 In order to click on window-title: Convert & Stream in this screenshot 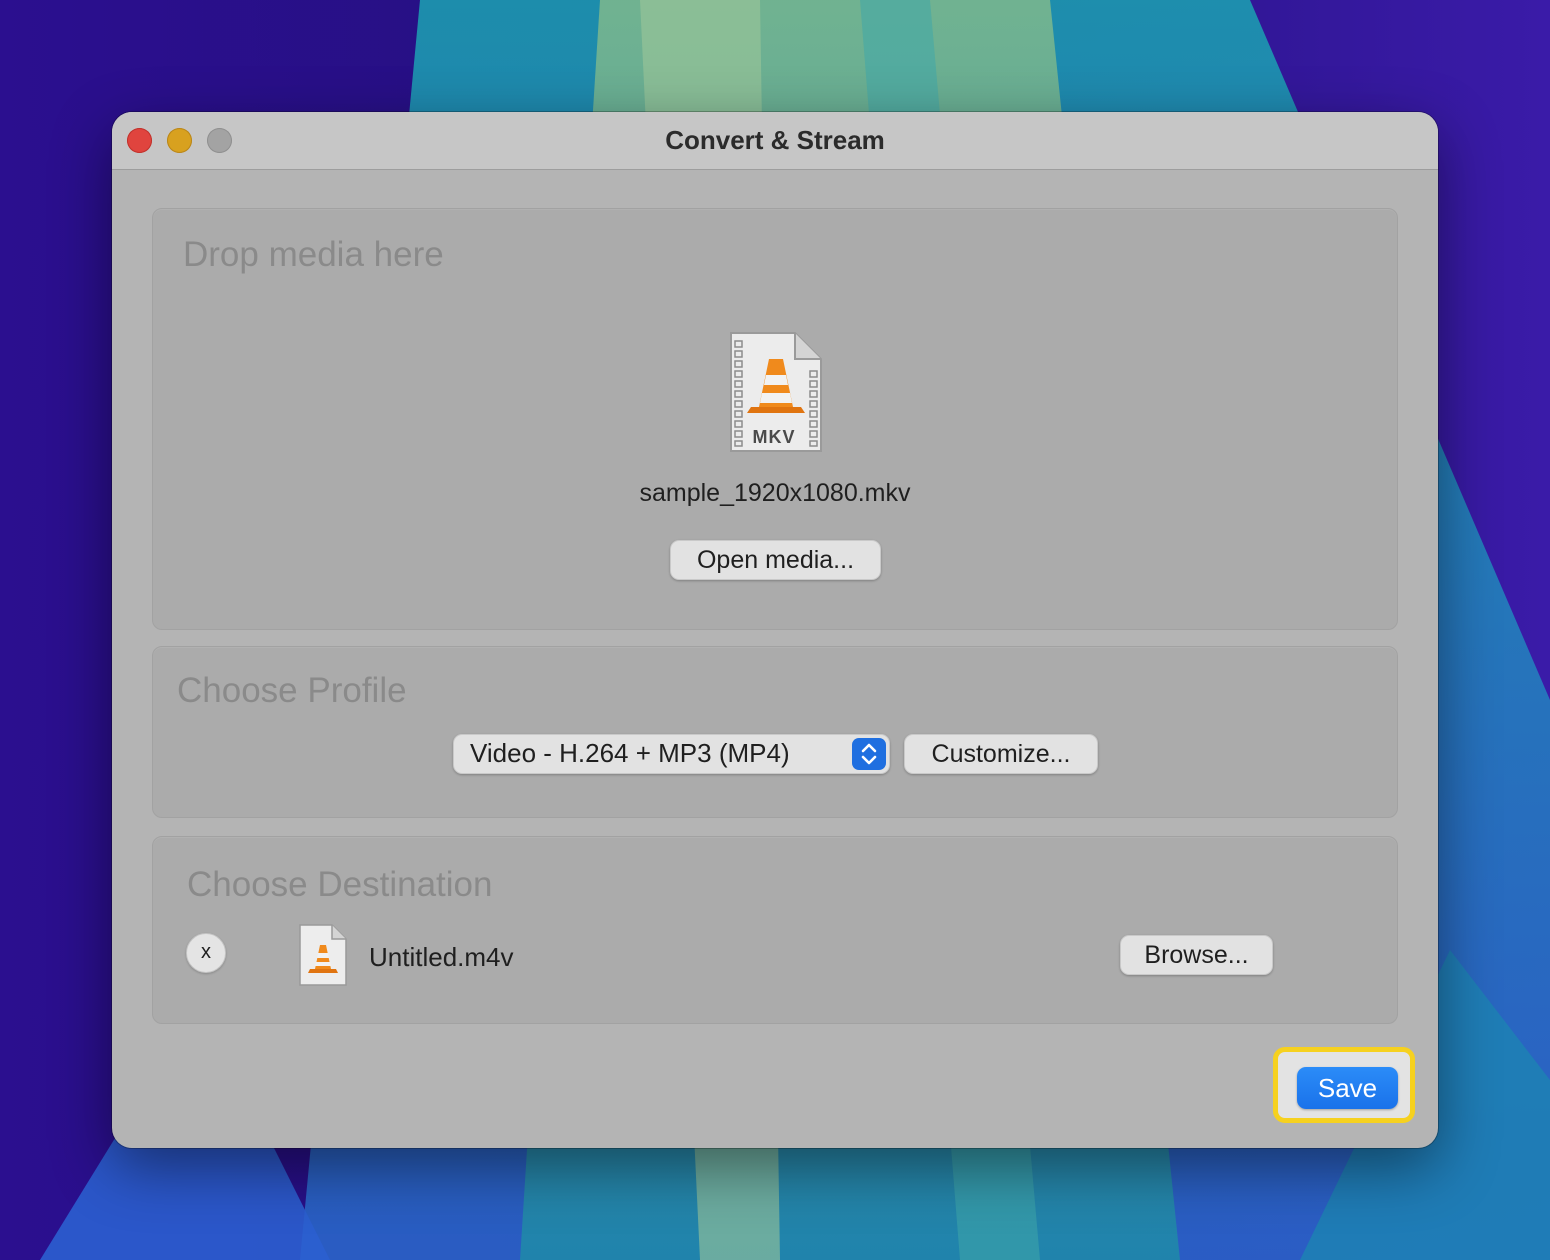, I will do `click(775, 140)`.